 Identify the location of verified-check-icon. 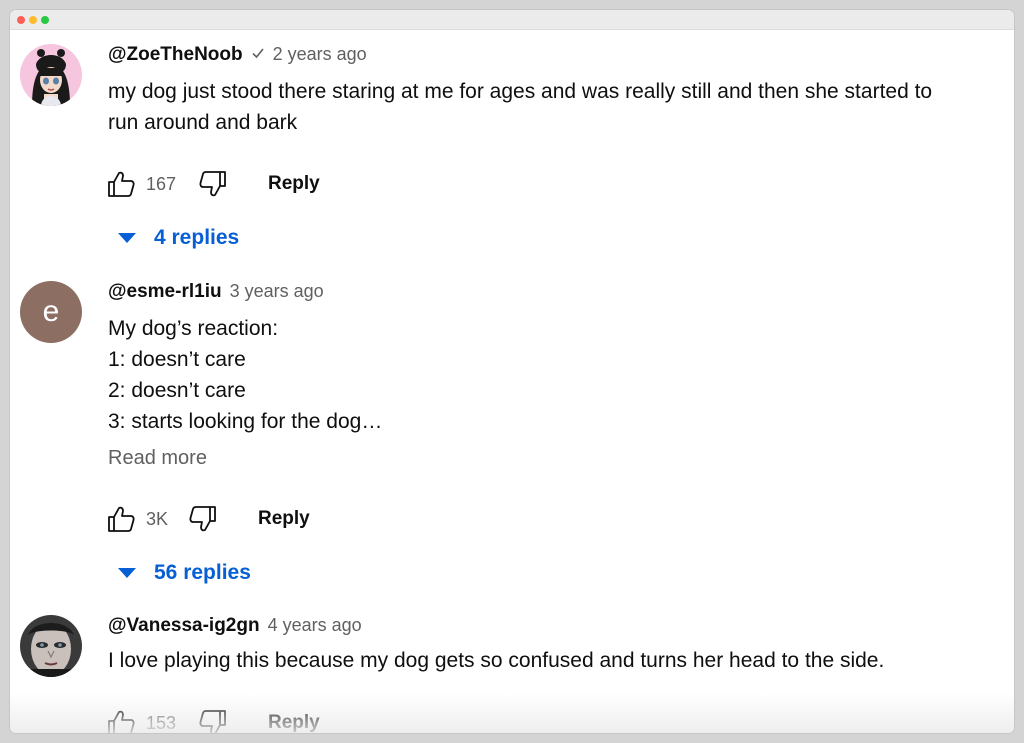
(258, 53).